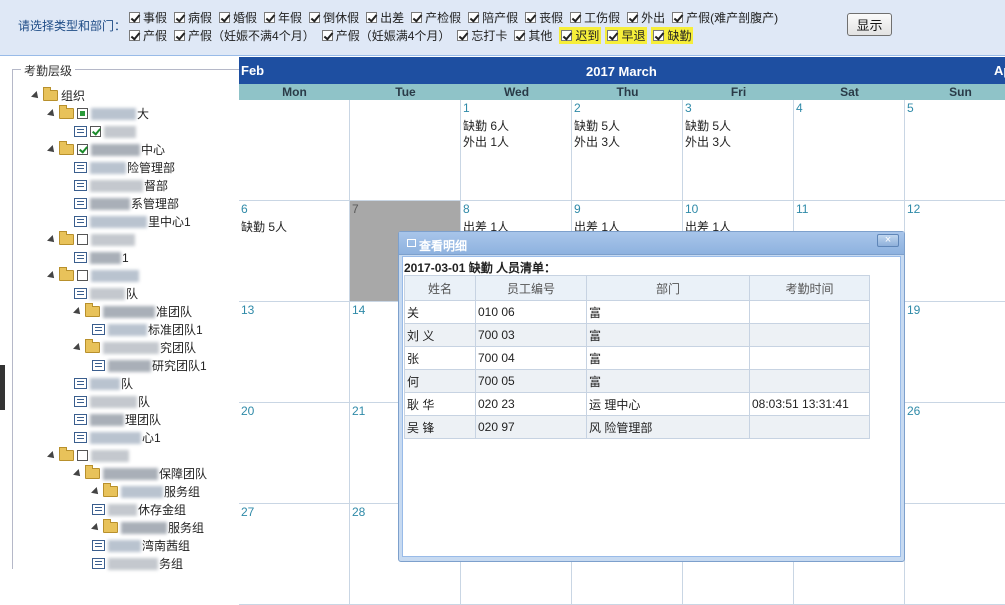 The image size is (1005, 605). What do you see at coordinates (126, 203) in the screenshot?
I see `tree-node: 系管理部` at bounding box center [126, 203].